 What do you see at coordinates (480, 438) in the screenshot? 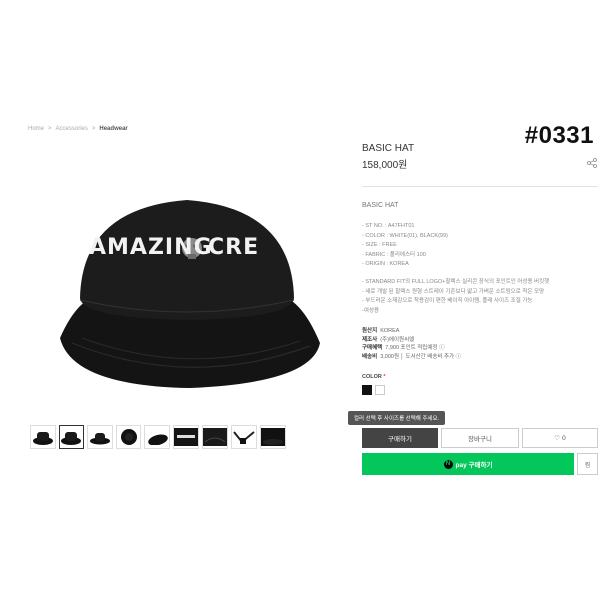
I see `add-to-cart-button: 장바구니` at bounding box center [480, 438].